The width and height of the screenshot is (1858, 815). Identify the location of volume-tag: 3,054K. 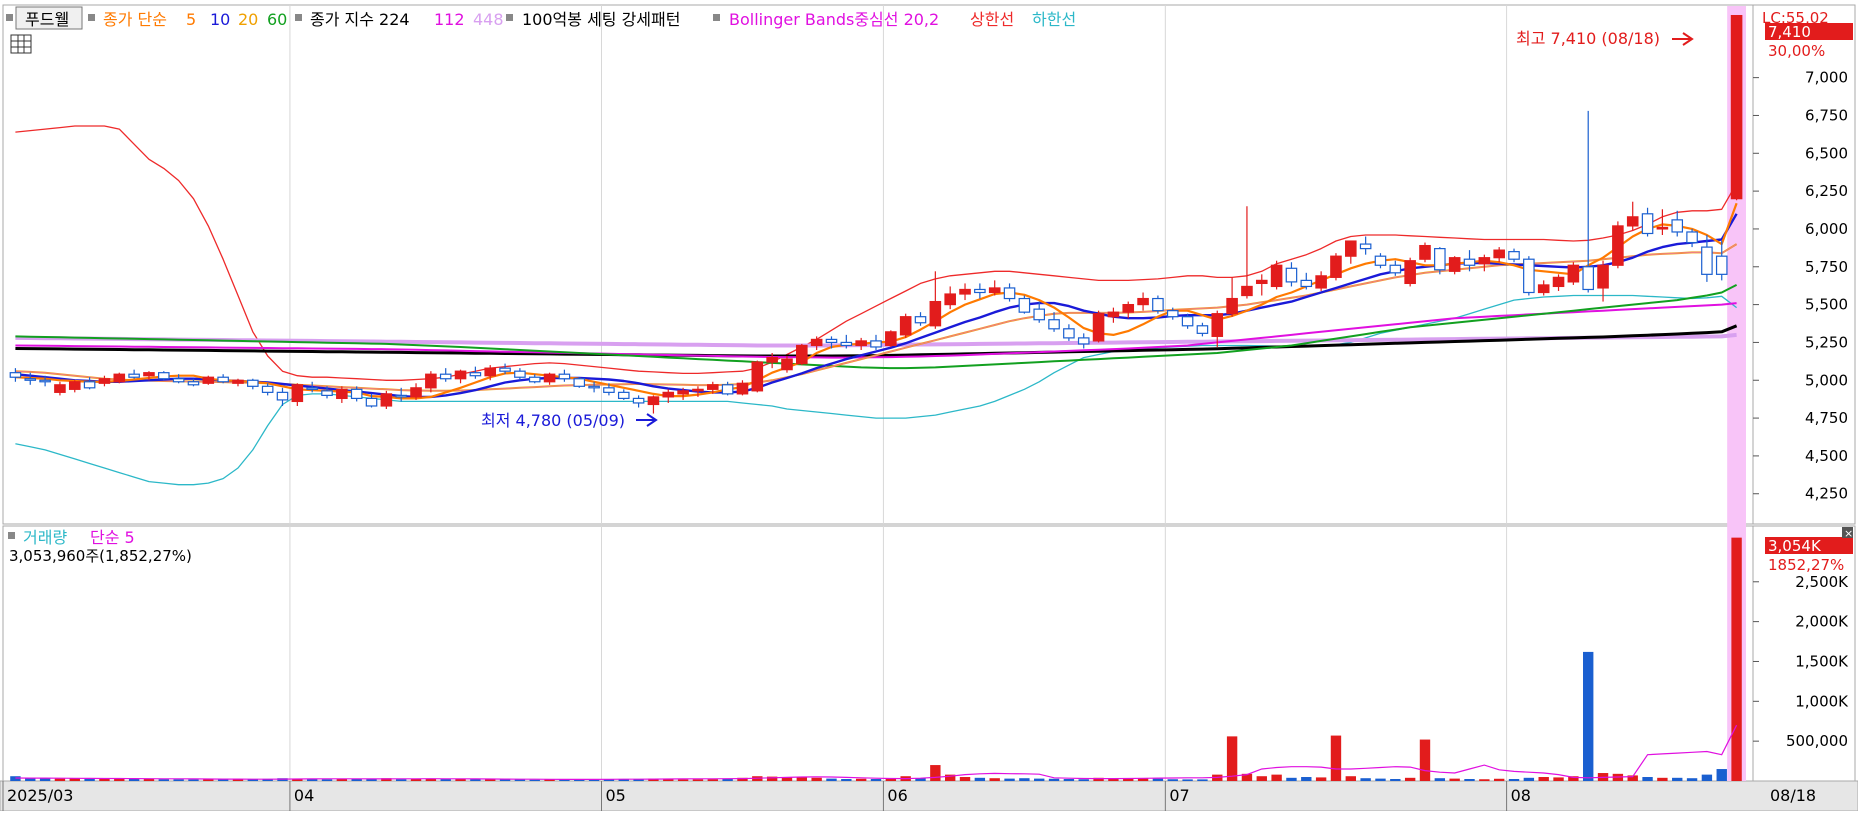
(1795, 546).